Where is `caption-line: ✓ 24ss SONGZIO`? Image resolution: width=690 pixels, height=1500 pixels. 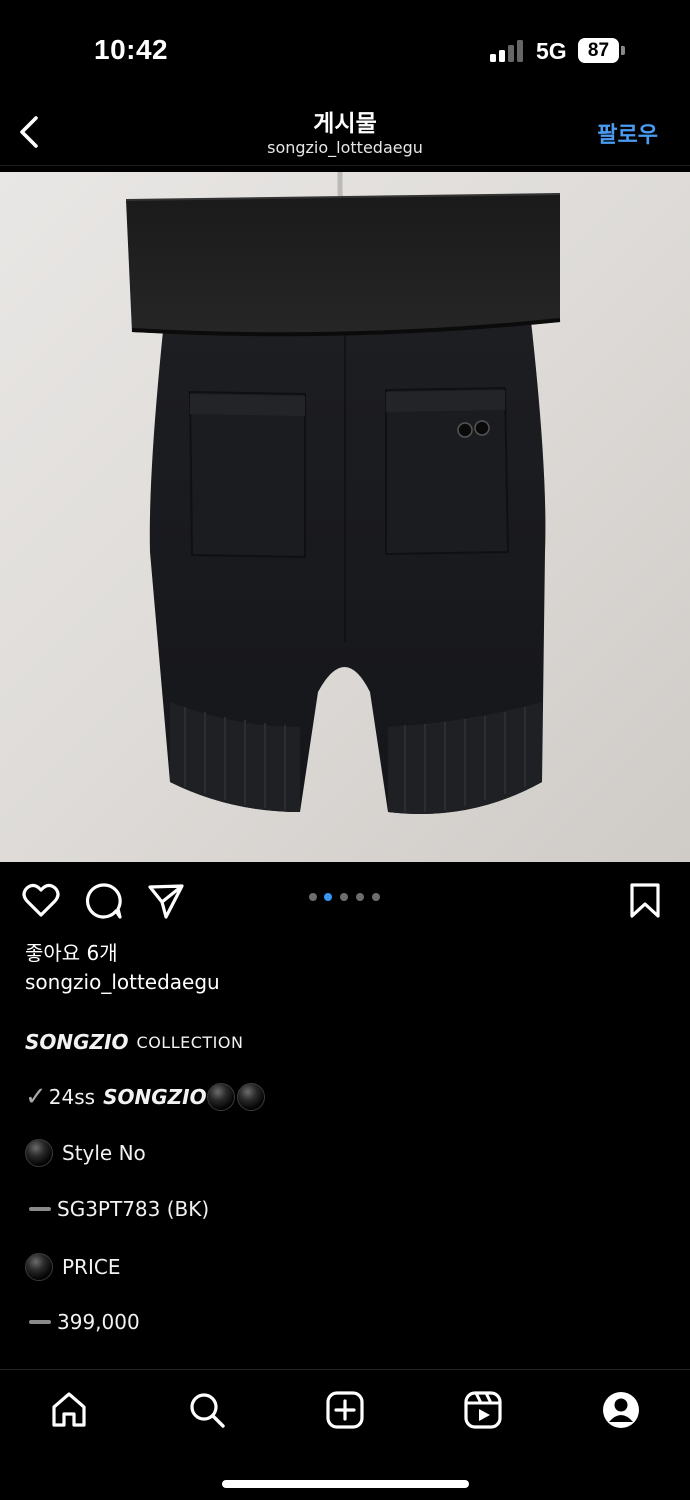
caption-line: ✓ 24ss SONGZIO is located at coordinates (145, 1097).